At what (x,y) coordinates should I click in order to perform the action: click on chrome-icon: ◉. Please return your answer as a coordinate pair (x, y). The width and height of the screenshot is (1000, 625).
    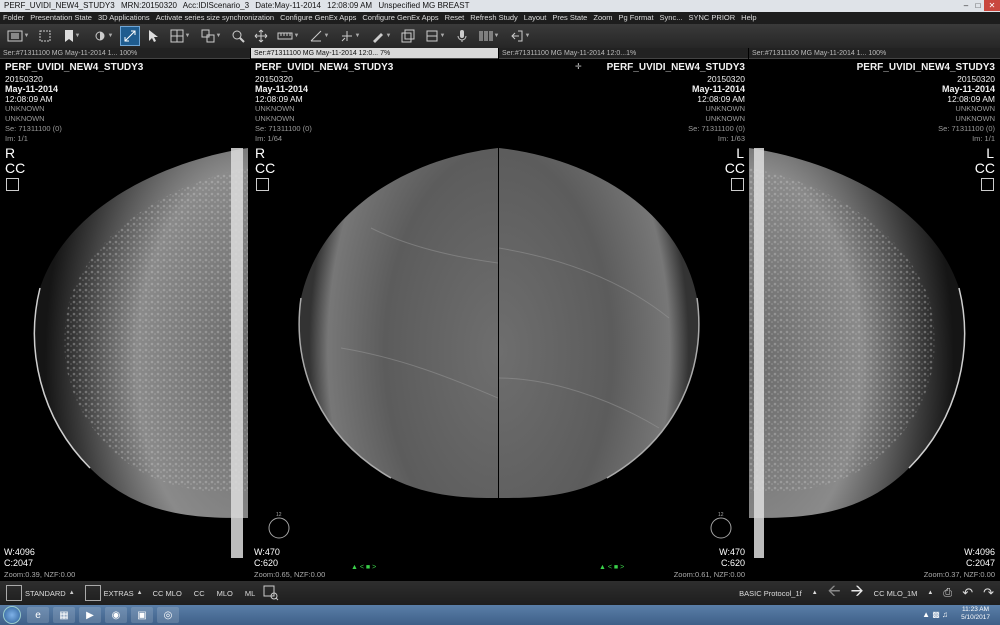
    Looking at the image, I should click on (116, 615).